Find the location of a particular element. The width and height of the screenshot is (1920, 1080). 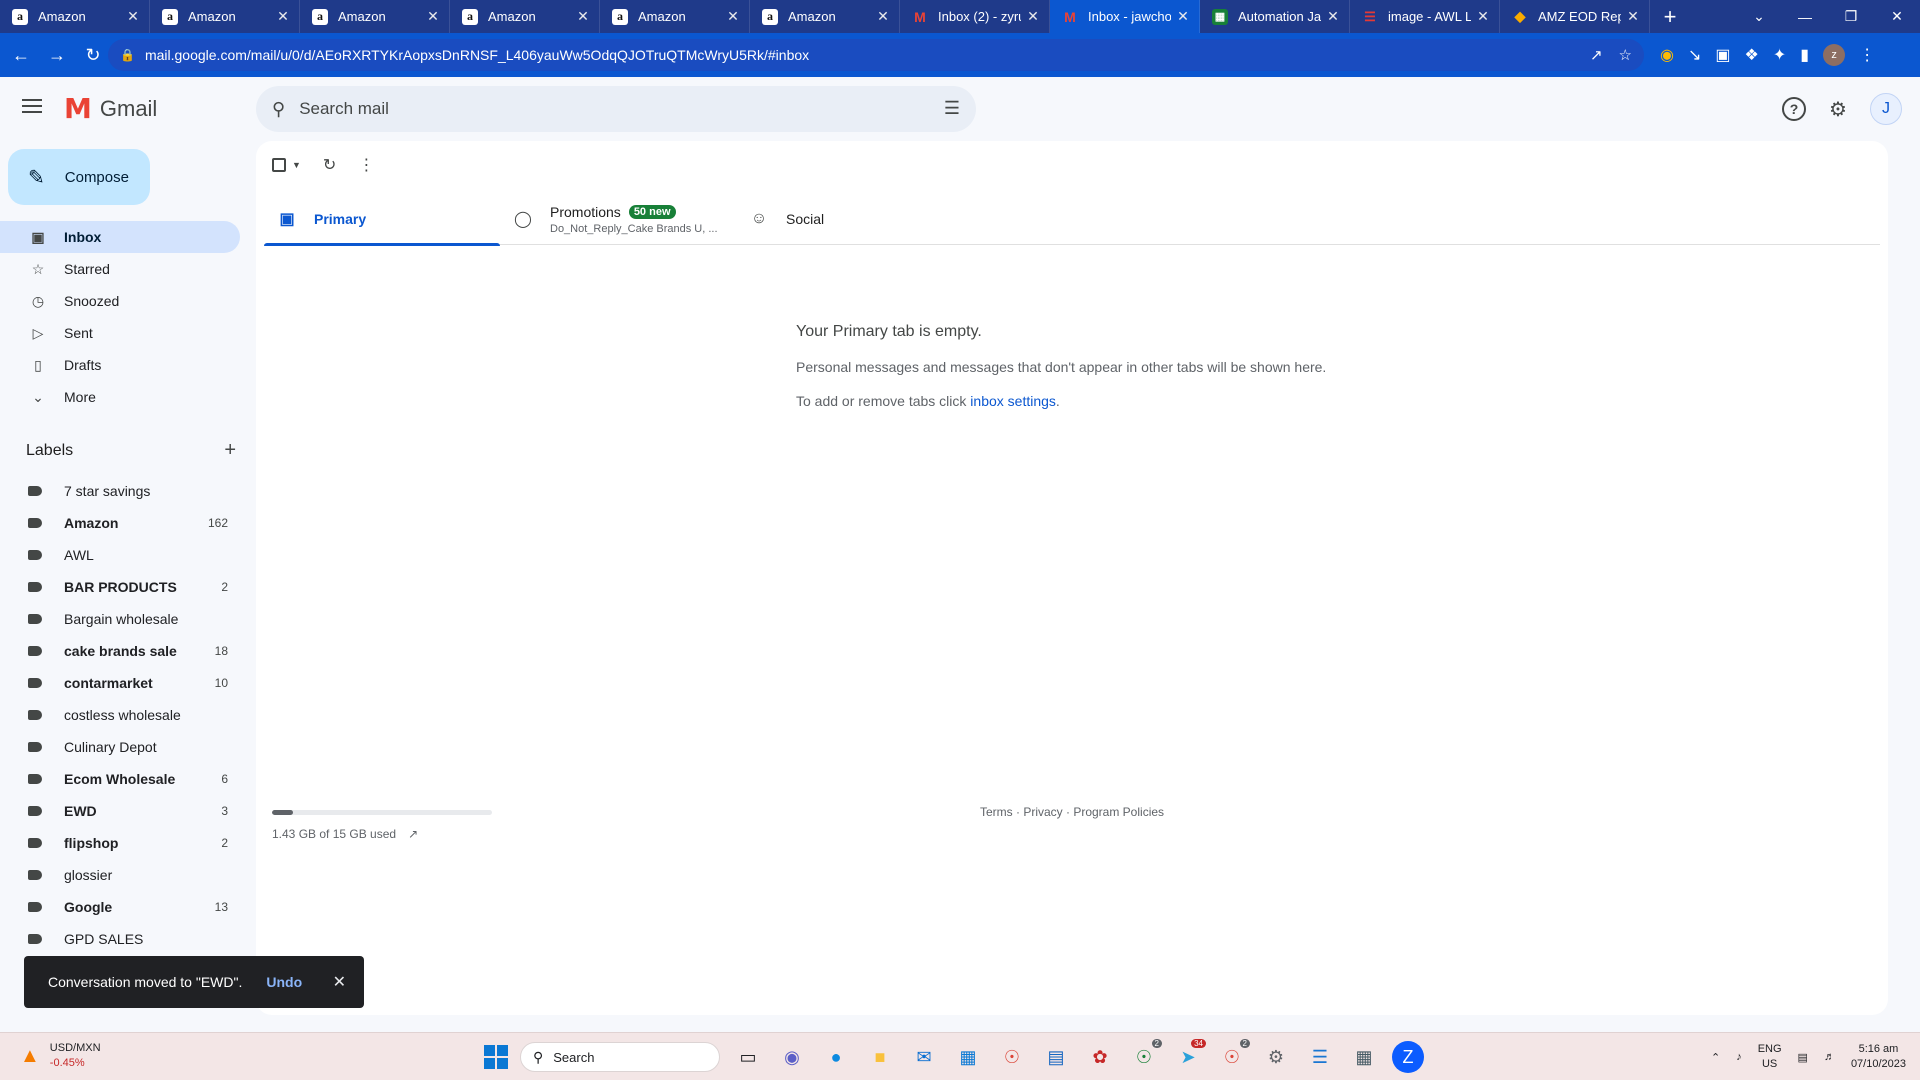

volume-icon: ♬ is located at coordinates (1829, 1057).